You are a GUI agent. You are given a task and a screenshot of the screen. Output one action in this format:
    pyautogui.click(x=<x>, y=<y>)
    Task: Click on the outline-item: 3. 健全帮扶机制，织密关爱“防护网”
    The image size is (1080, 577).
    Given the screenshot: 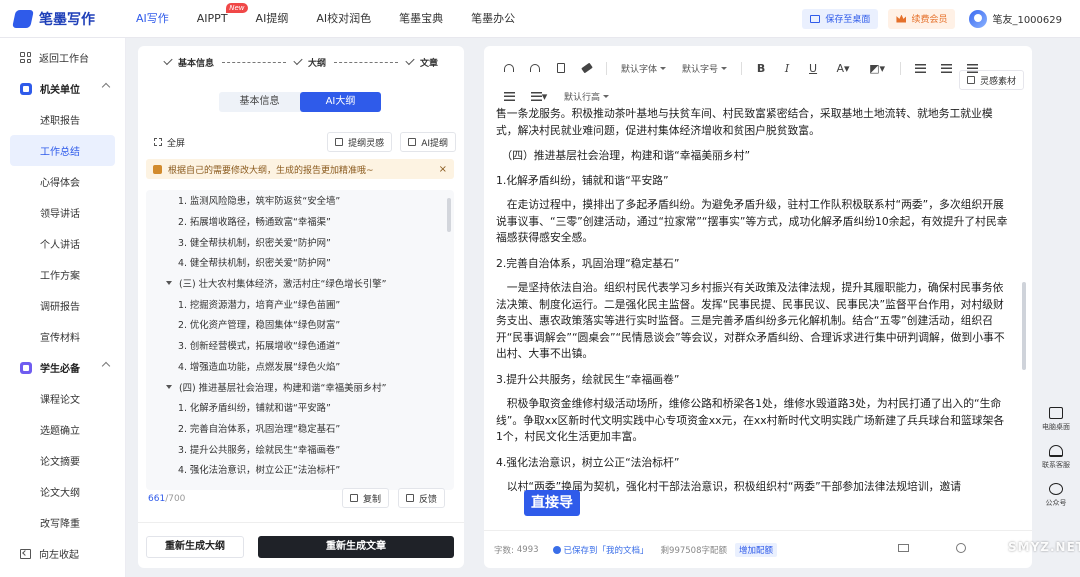 What is the action you would take?
    pyautogui.click(x=300, y=241)
    